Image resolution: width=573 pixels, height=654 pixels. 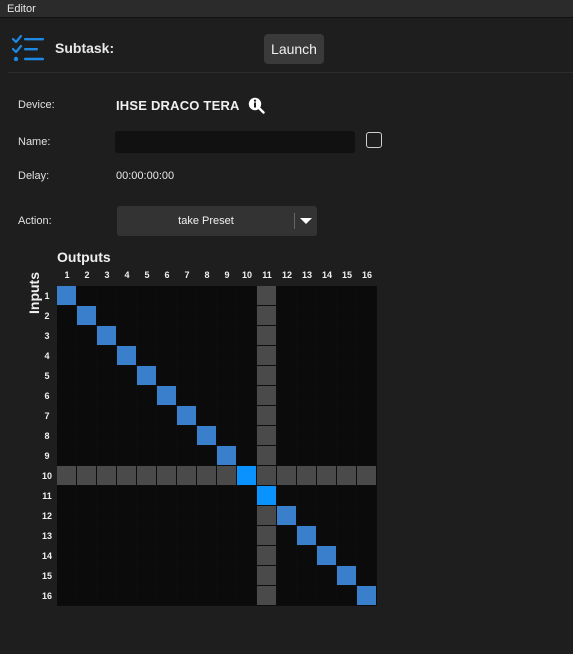 What do you see at coordinates (186, 375) in the screenshot?
I see `crosspoint-cell-in5-out7` at bounding box center [186, 375].